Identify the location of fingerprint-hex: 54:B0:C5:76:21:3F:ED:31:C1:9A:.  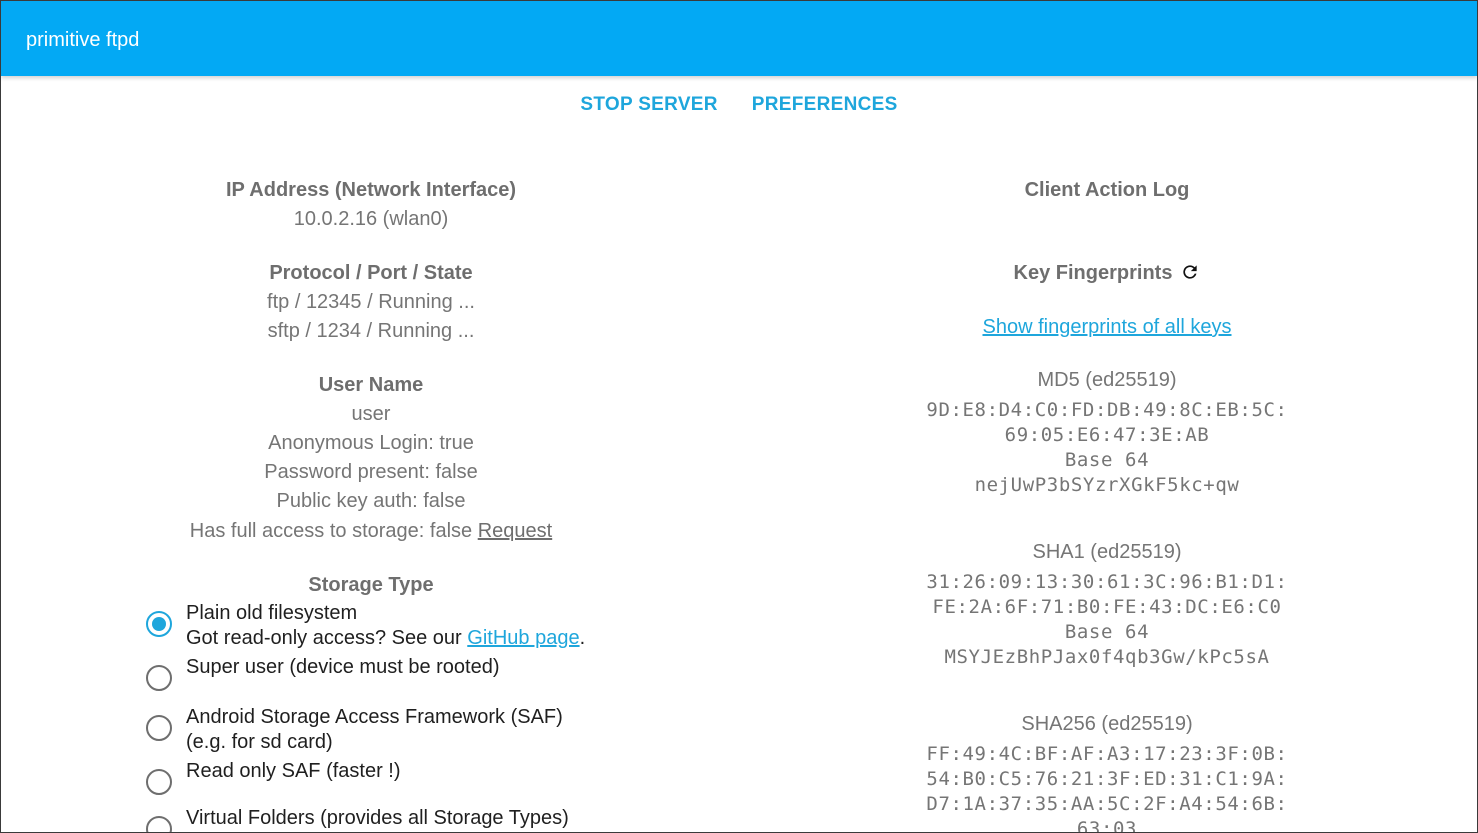
(1107, 779).